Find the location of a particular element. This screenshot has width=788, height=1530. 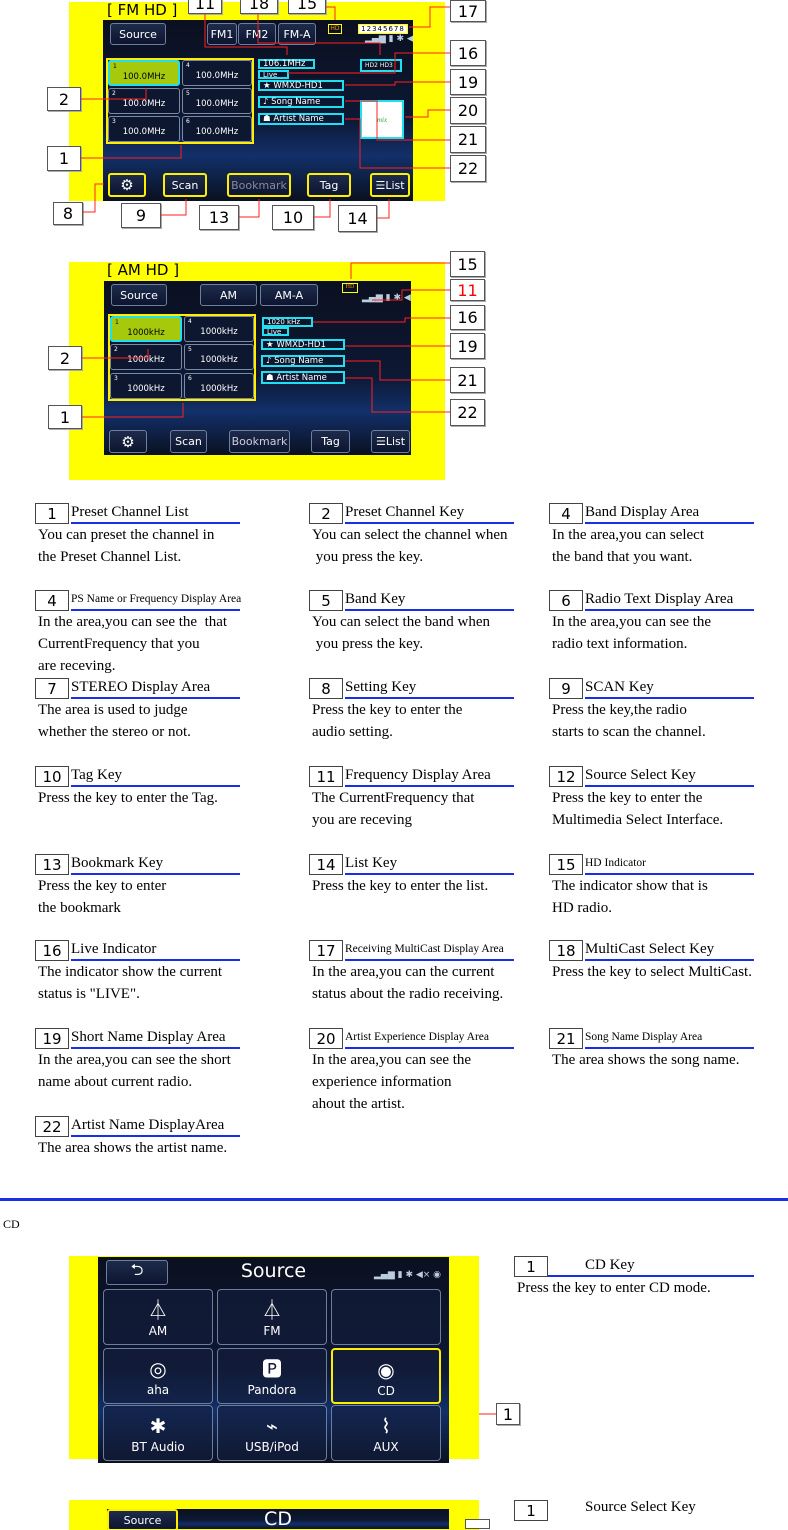

description-title: PS Name or Frequency Display Area is located at coordinates (156, 600).